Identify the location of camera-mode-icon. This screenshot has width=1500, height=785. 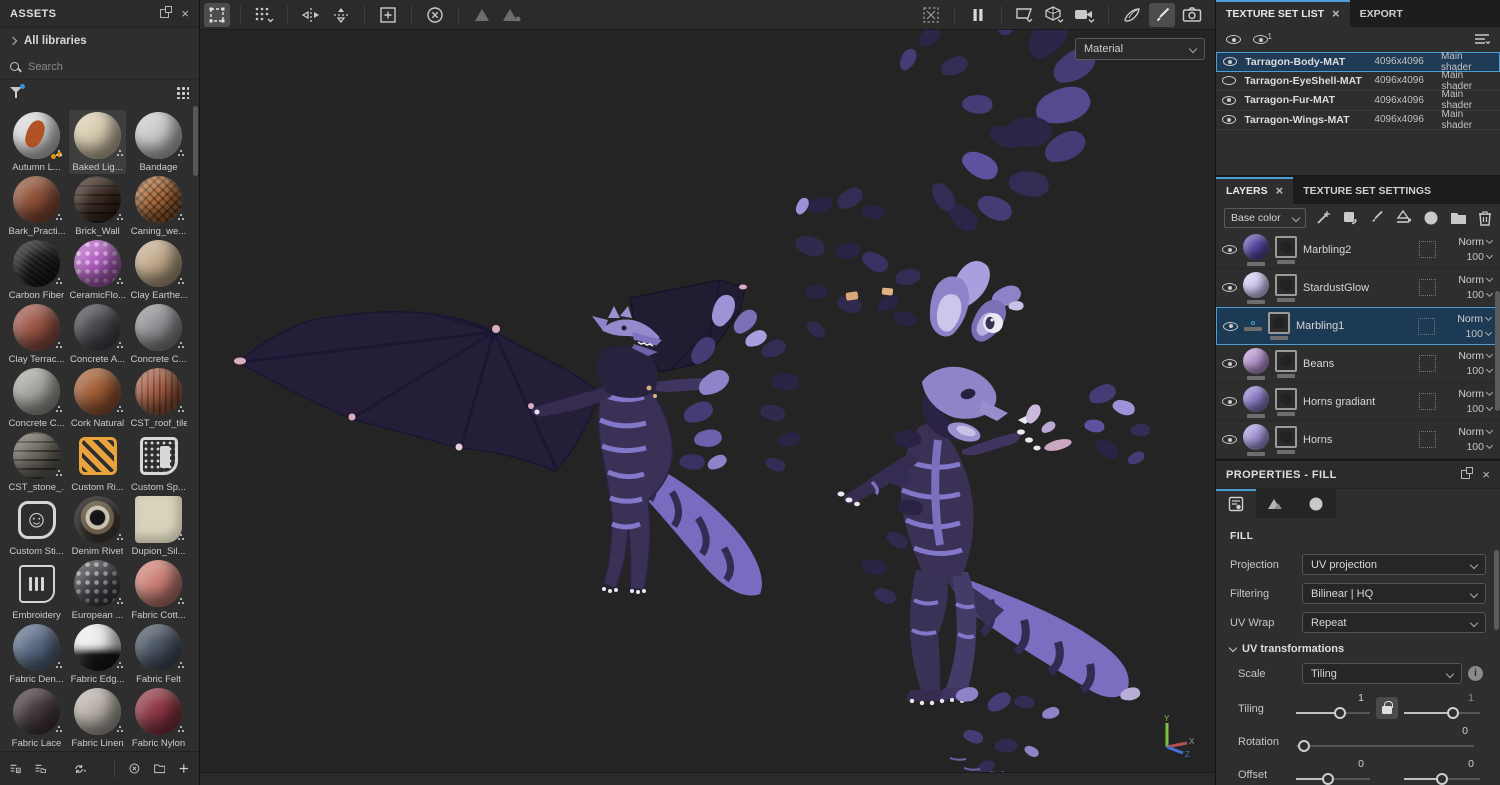
(1085, 15).